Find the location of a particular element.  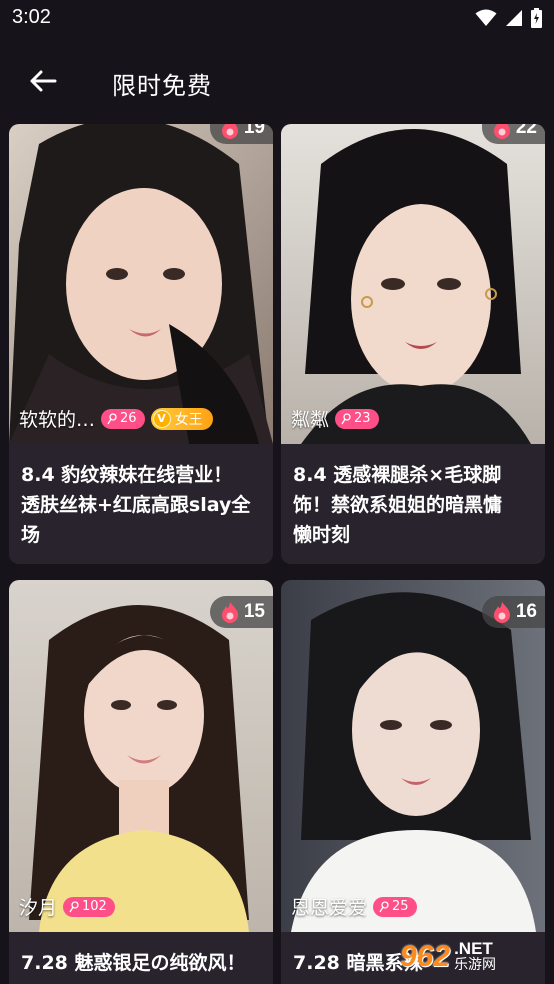

card-title-line: 懒时刻 is located at coordinates (322, 535).